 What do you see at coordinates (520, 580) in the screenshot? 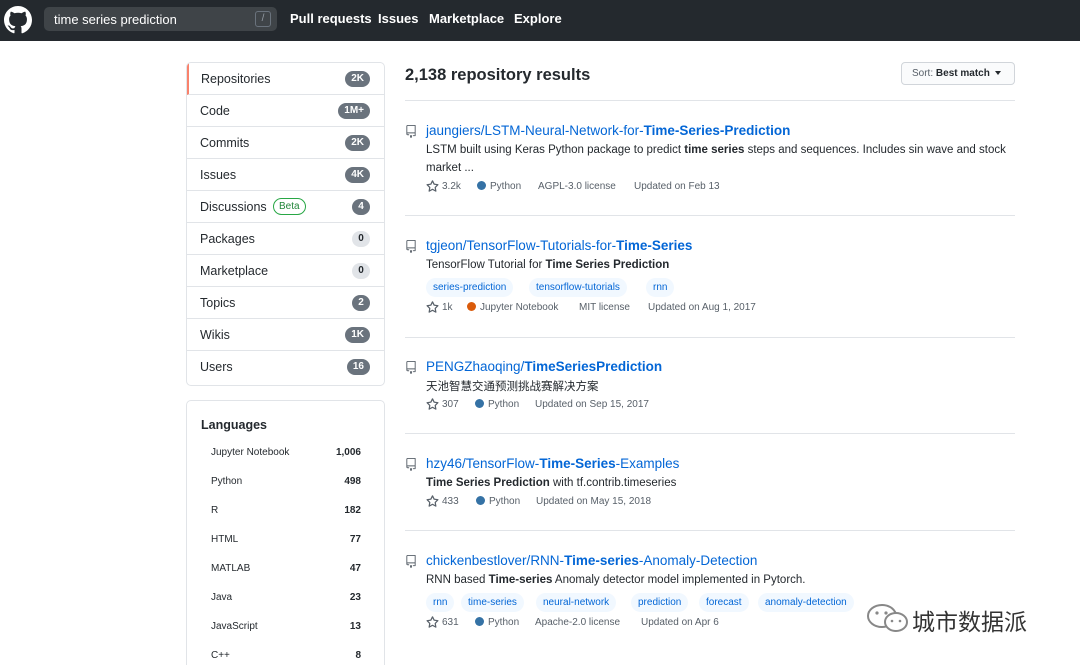
I see `desc-highlight: Time-series` at bounding box center [520, 580].